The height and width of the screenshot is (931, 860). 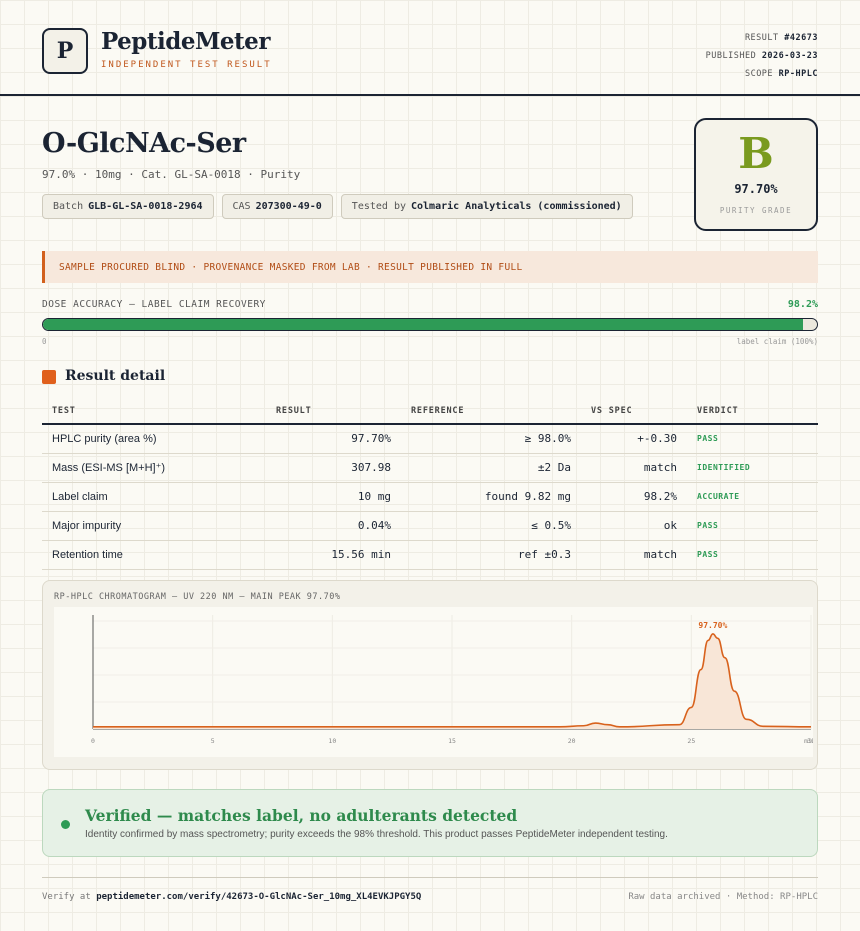 I want to click on x-unit-label: min, so click(x=808, y=741).